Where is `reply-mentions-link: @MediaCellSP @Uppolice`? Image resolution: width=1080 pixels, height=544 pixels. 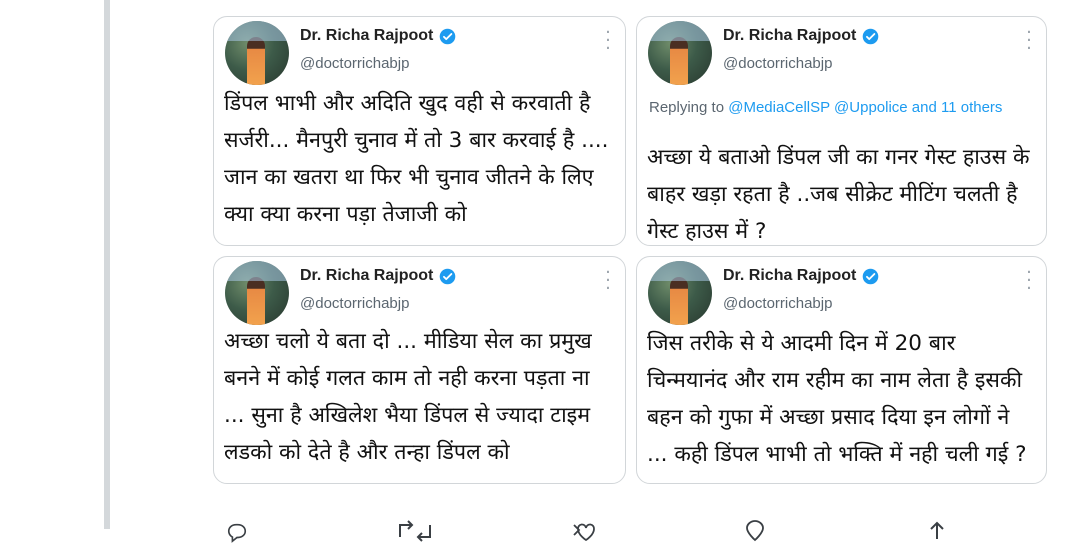 reply-mentions-link: @MediaCellSP @Uppolice is located at coordinates (817, 107).